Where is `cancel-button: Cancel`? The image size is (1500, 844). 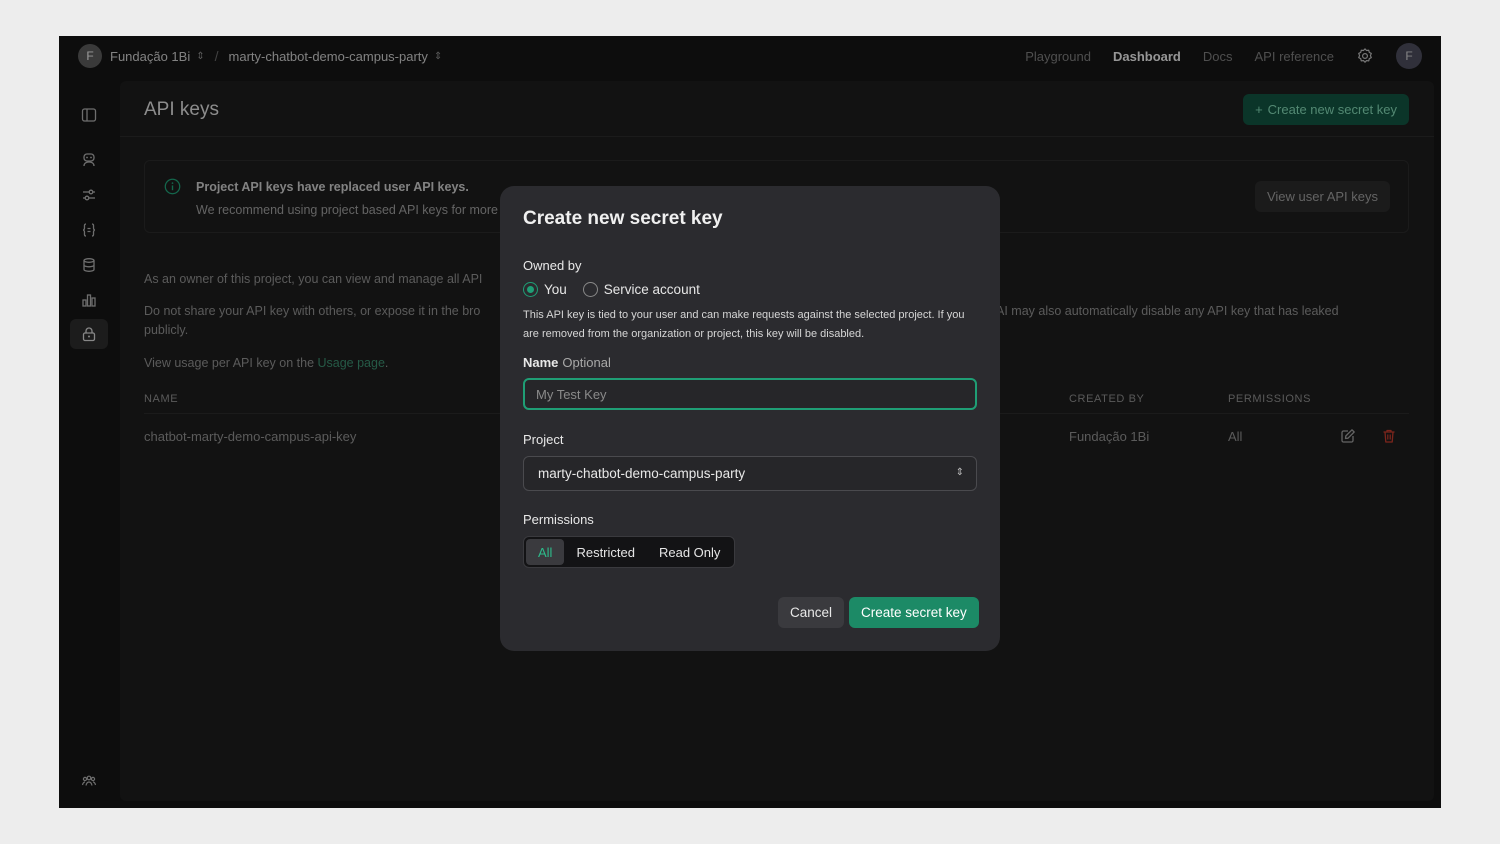
cancel-button: Cancel is located at coordinates (811, 612).